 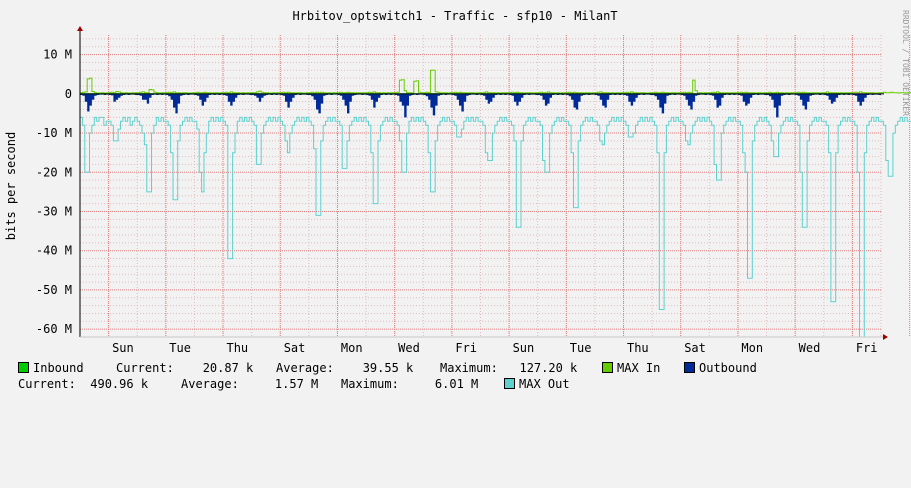 What do you see at coordinates (54, 251) in the screenshot?
I see `y-tick-label: -40 M` at bounding box center [54, 251].